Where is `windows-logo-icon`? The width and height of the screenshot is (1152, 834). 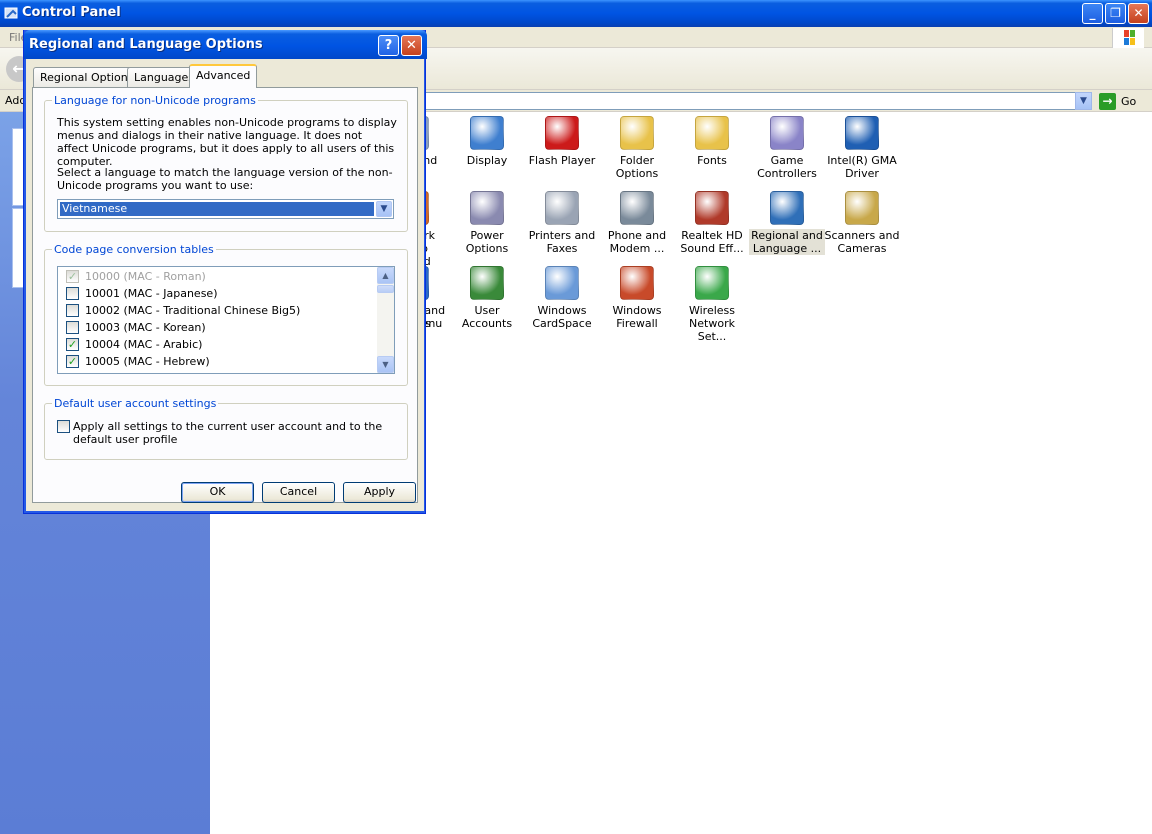
windows-logo-icon is located at coordinates (1128, 38).